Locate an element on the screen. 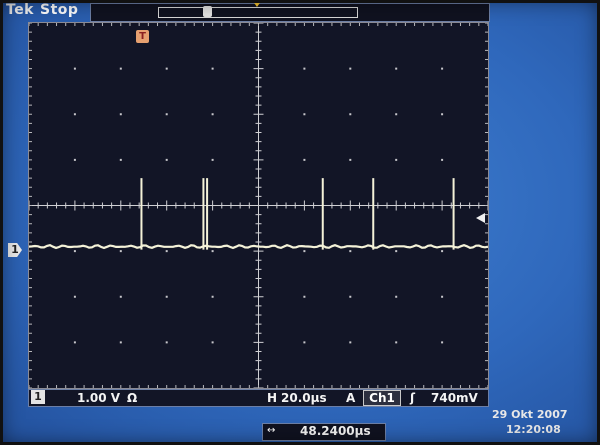 The image size is (600, 445). status-readout-bar: 1.00 V Ω H 20.0µs A ʃ 740mV is located at coordinates (258, 398).